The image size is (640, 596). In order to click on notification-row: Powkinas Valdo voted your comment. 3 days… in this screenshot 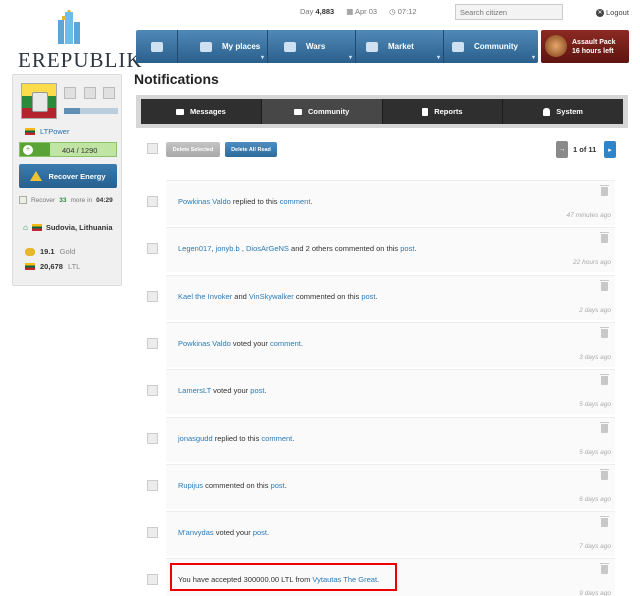, I will do `click(381, 344)`.